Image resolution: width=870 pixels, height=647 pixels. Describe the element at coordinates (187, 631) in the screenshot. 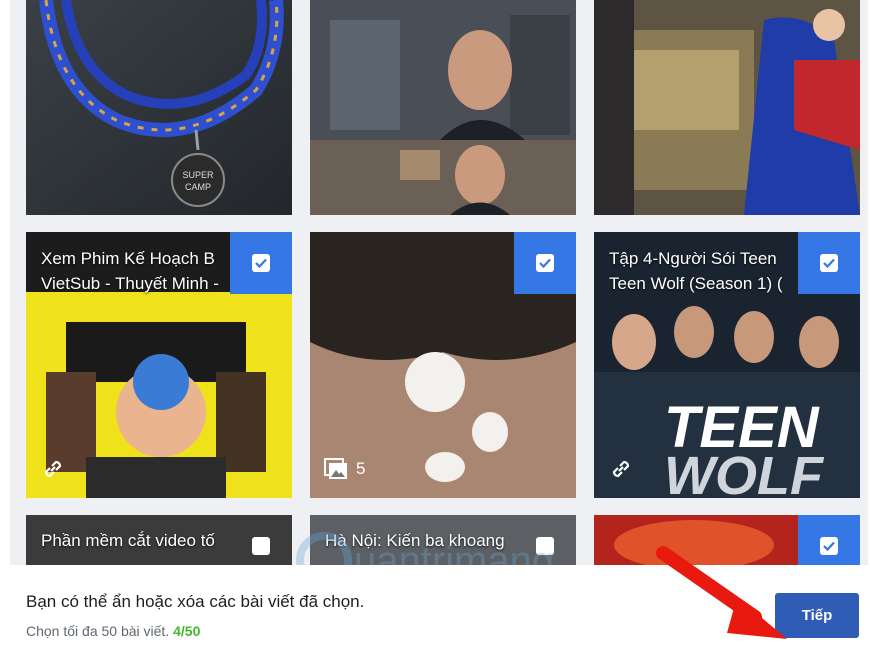

I see `selection-count: 4/50` at that location.